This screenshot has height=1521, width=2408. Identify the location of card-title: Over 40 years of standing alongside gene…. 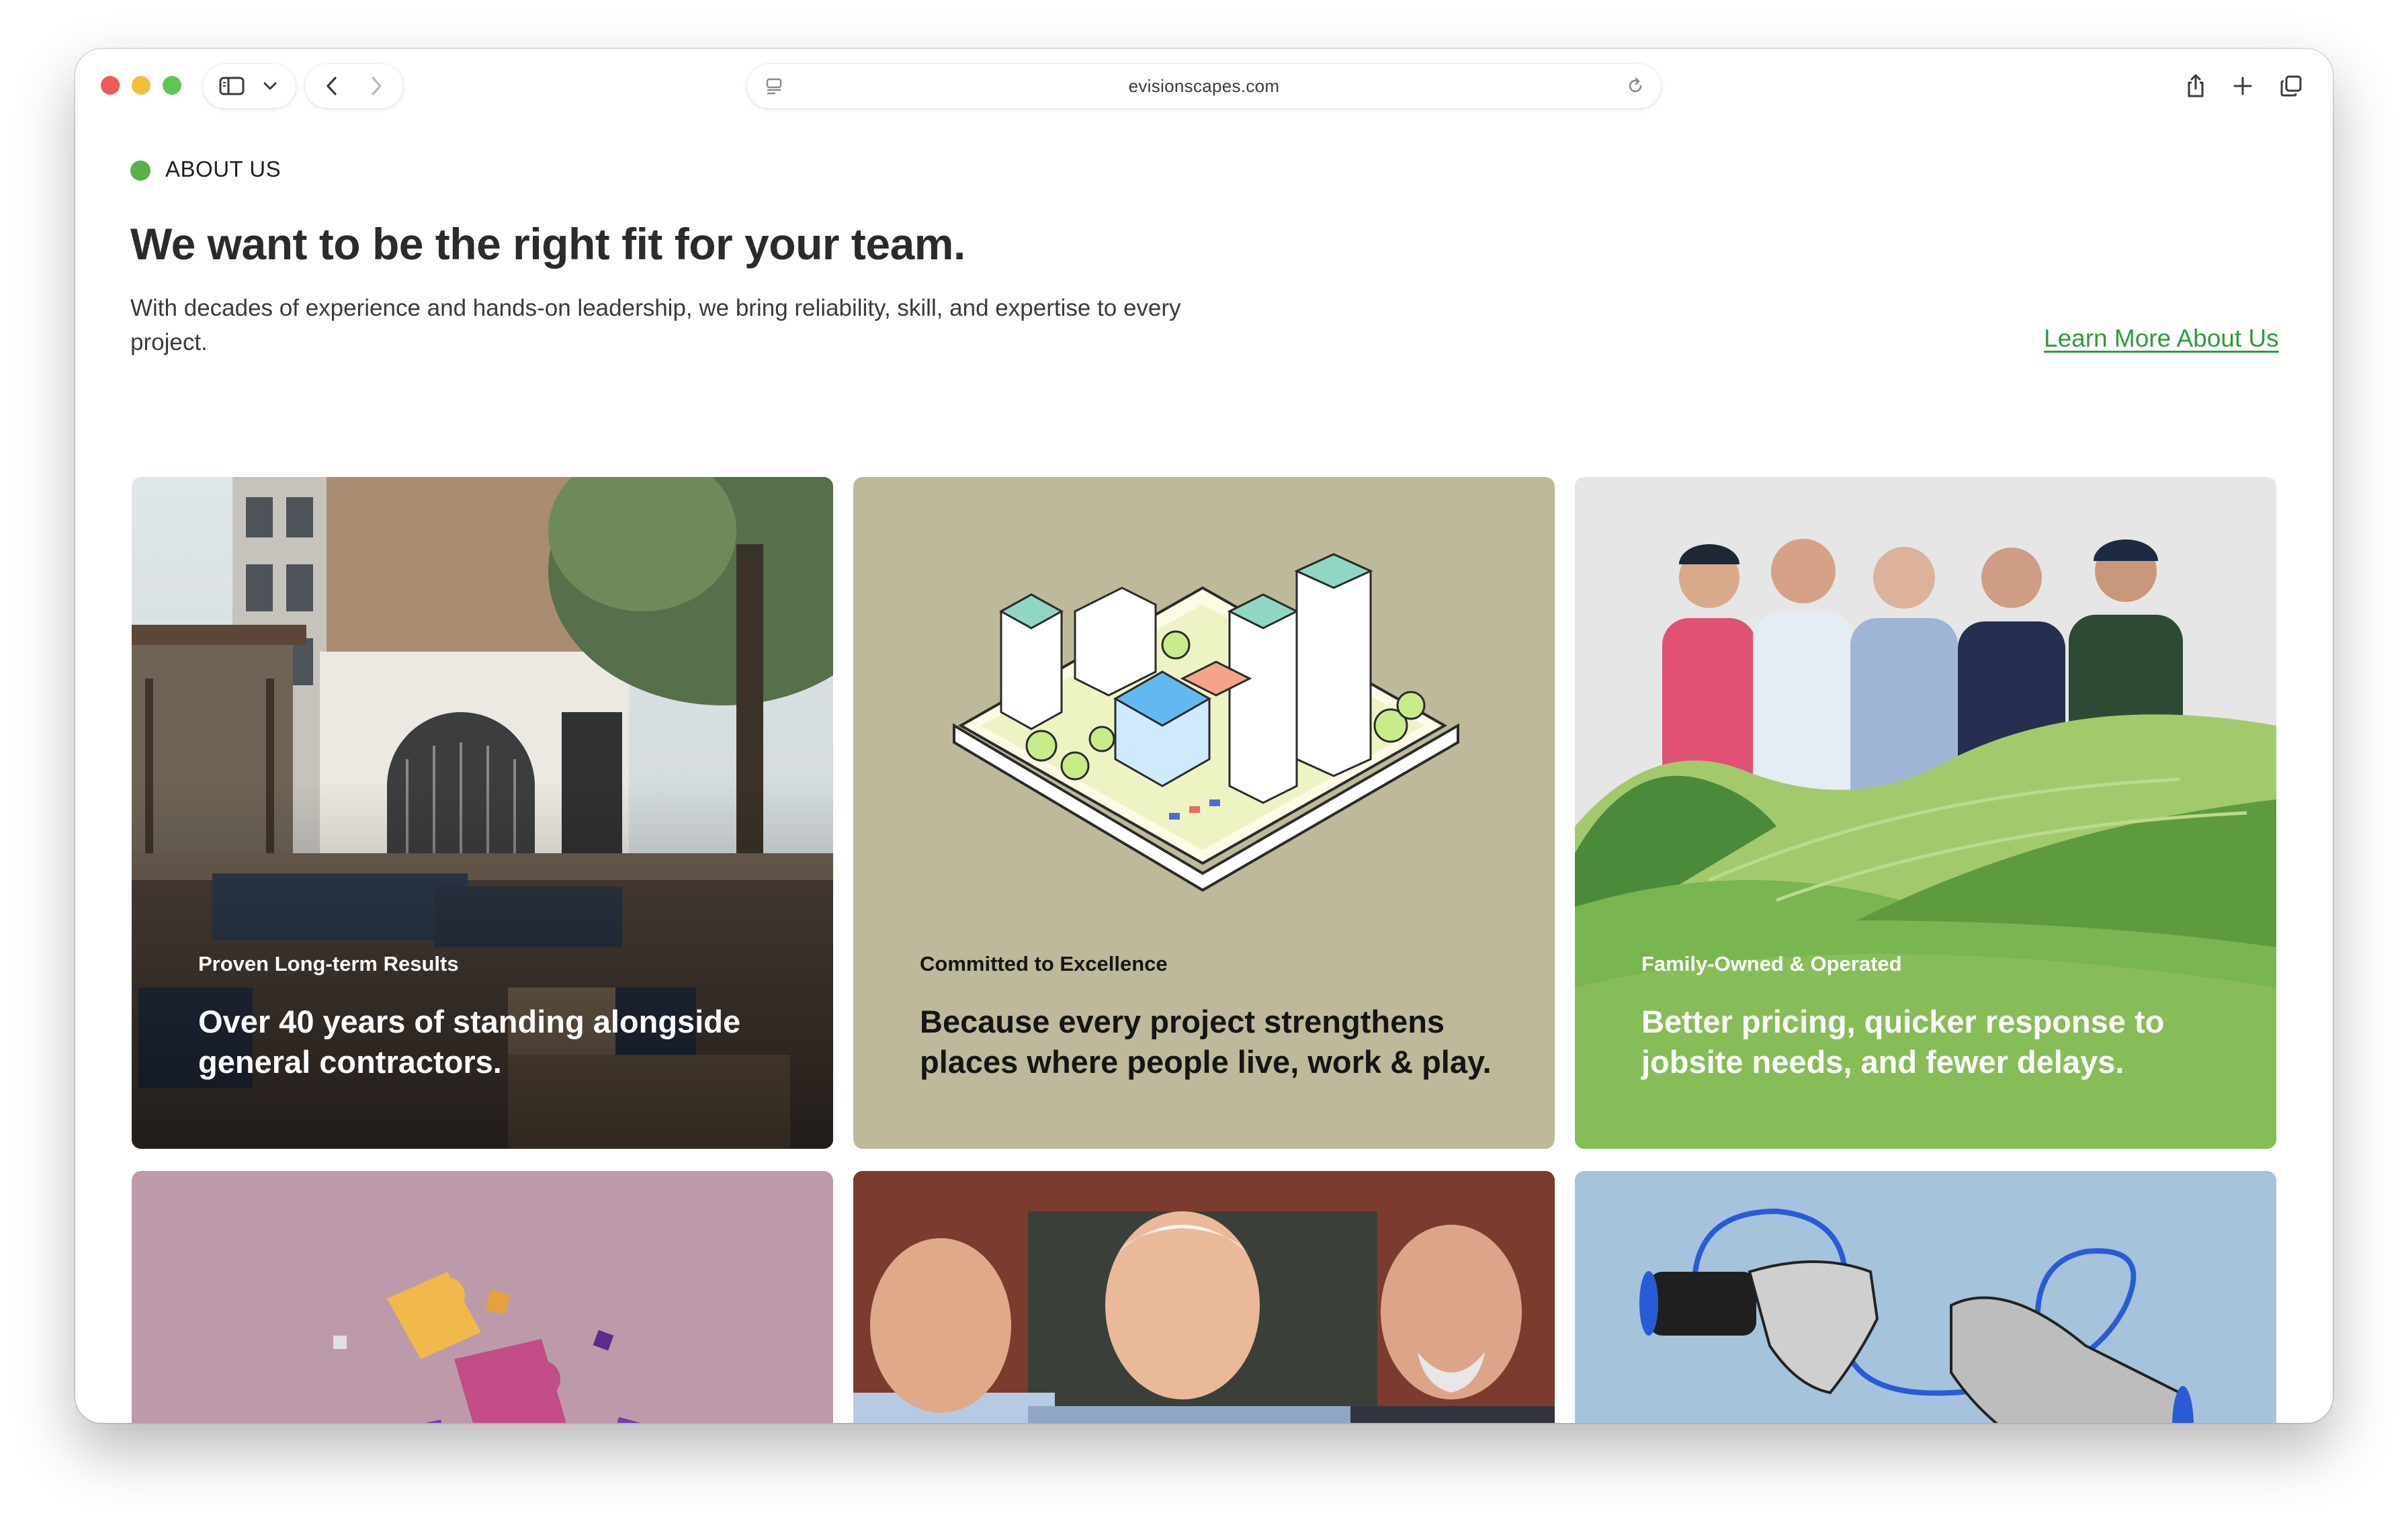
(469, 1042).